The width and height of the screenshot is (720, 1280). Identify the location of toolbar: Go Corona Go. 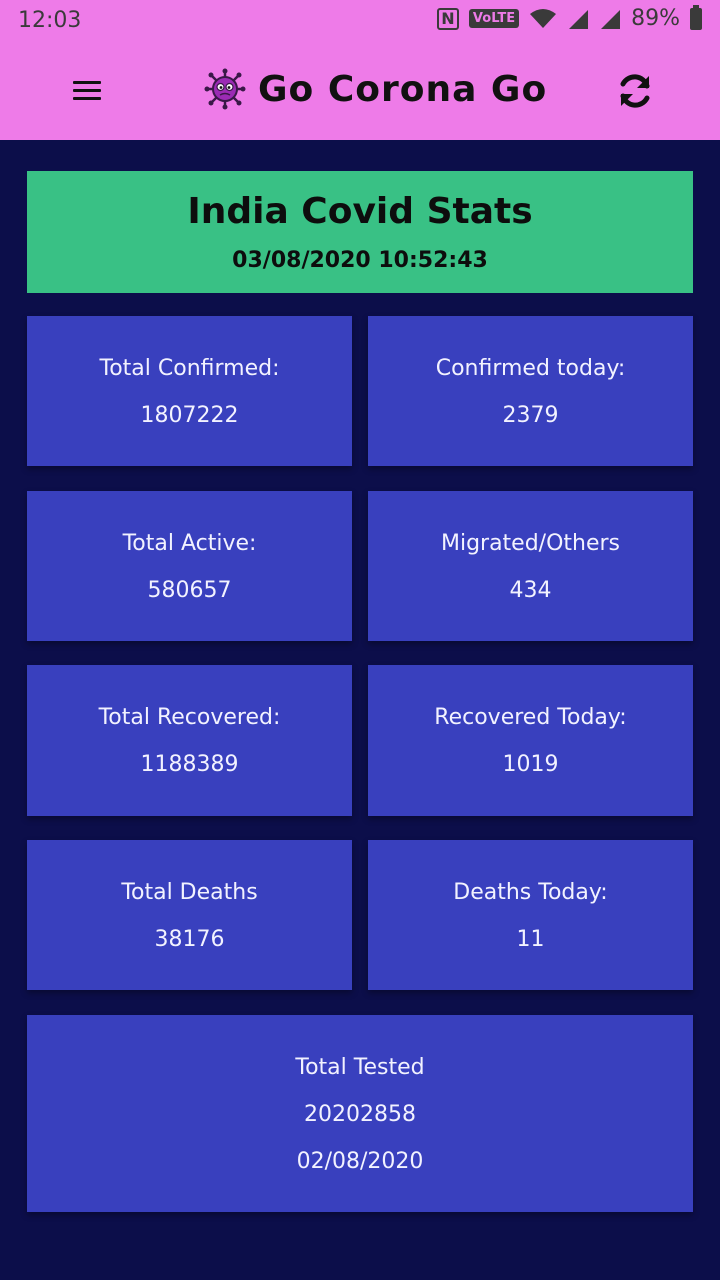
(360, 92).